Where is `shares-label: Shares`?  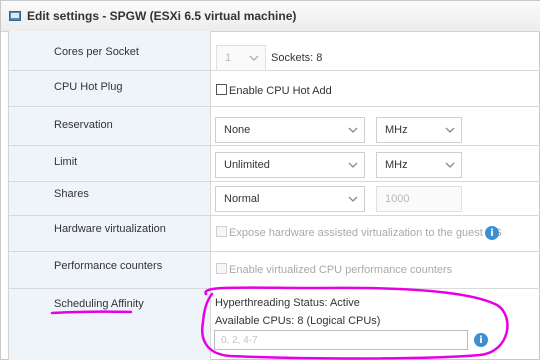 shares-label: Shares is located at coordinates (71, 194).